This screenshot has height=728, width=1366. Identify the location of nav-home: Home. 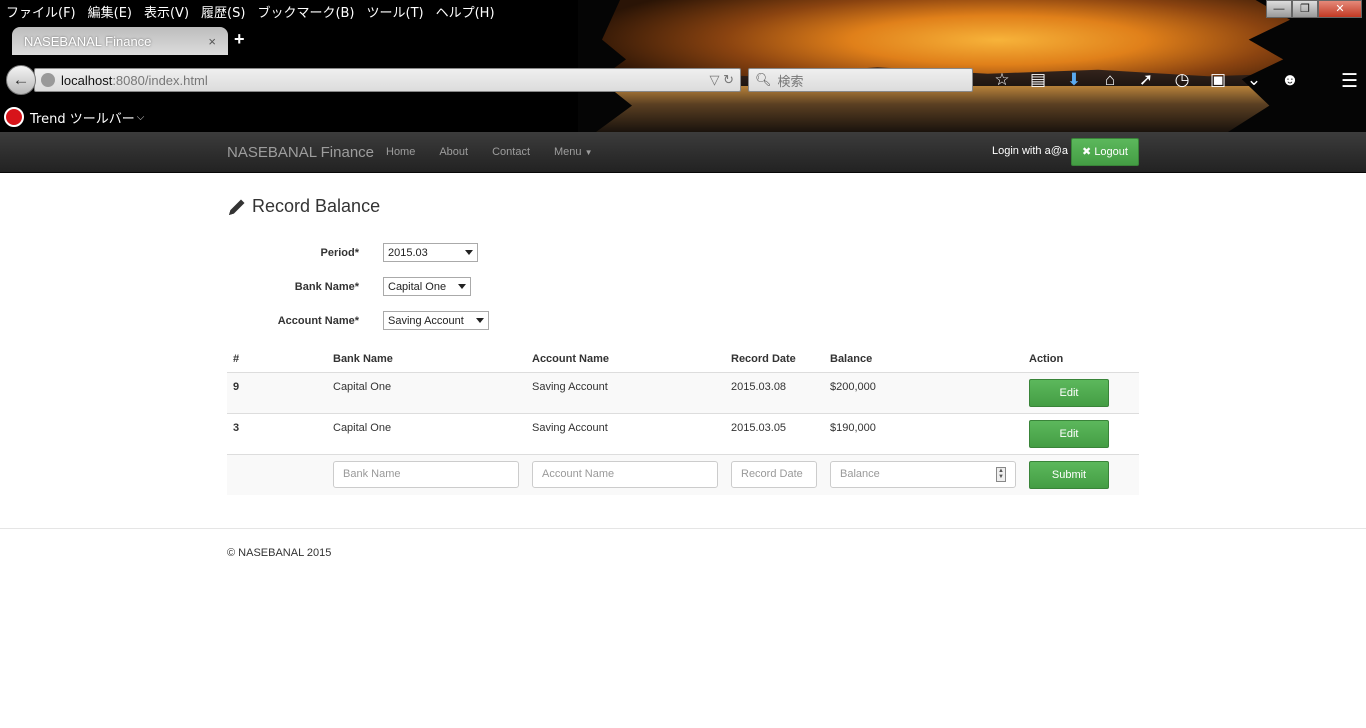
(400, 152).